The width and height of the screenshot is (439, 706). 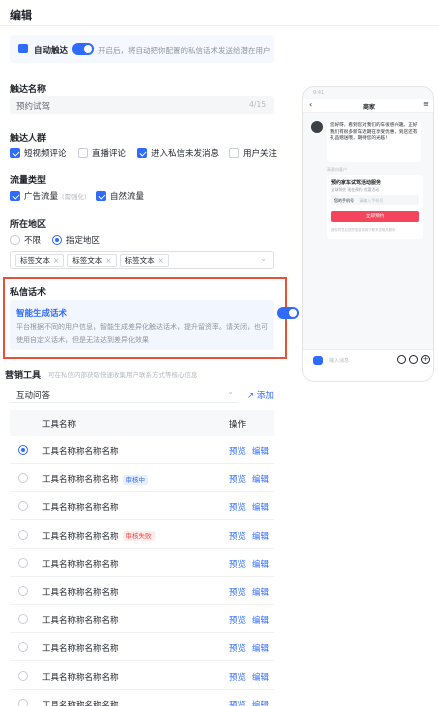 I want to click on marketing-select: 互动问答 ⌄, so click(x=124, y=395).